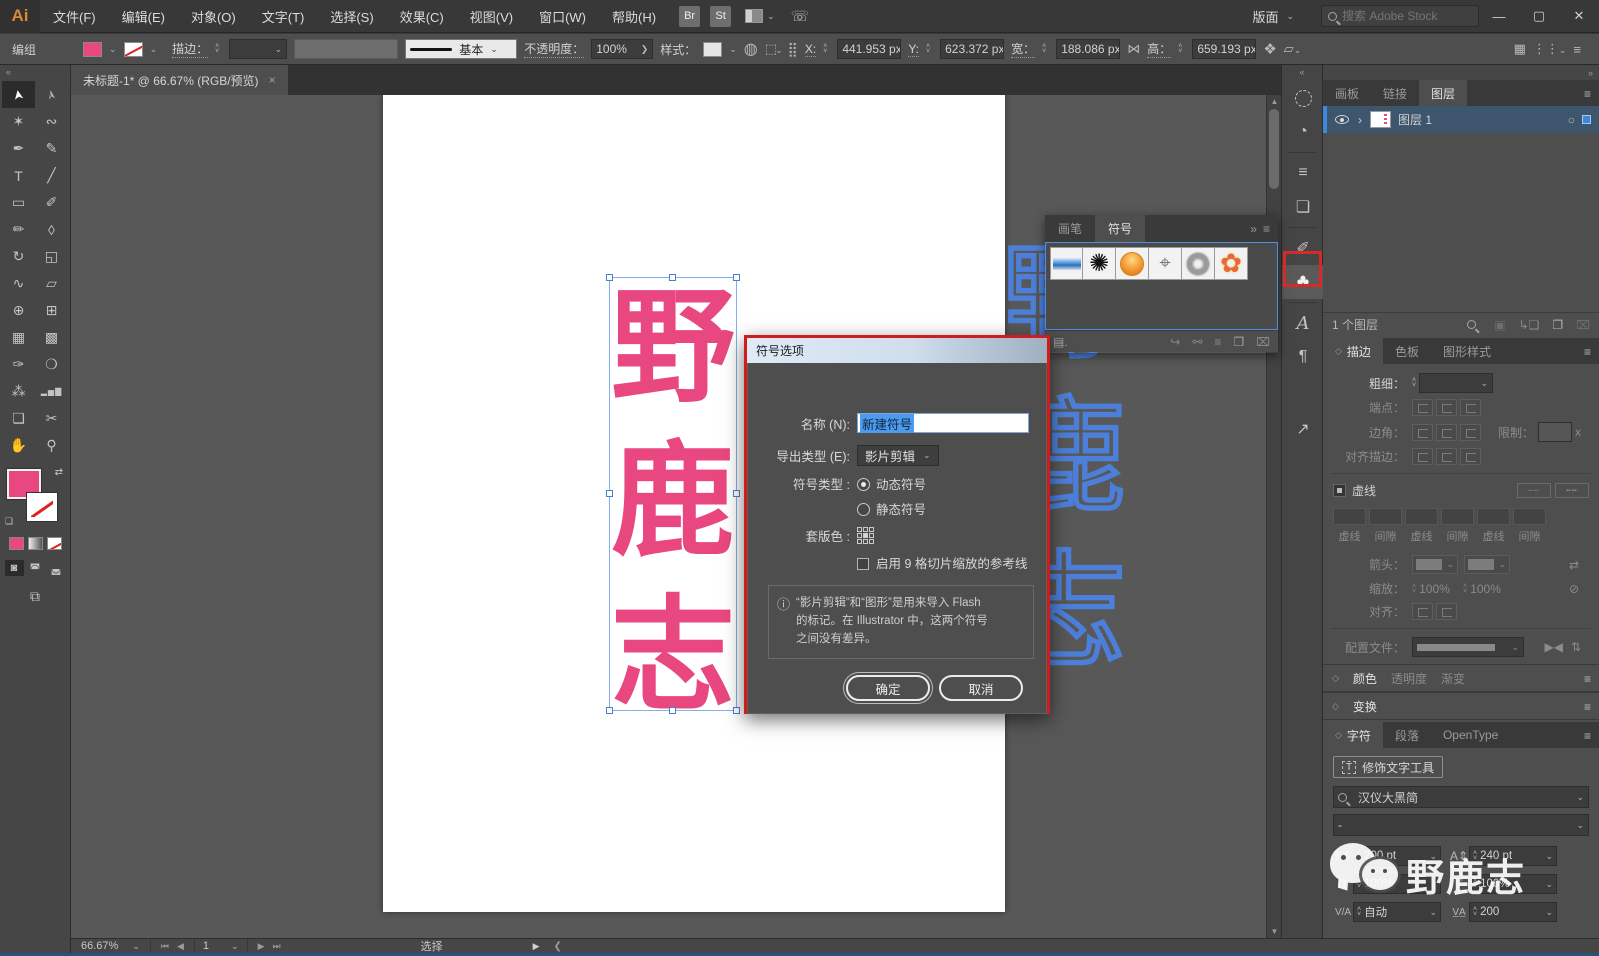 The image size is (1599, 956). Describe the element at coordinates (133, 49) in the screenshot. I see `stroke-color-swatch` at that location.